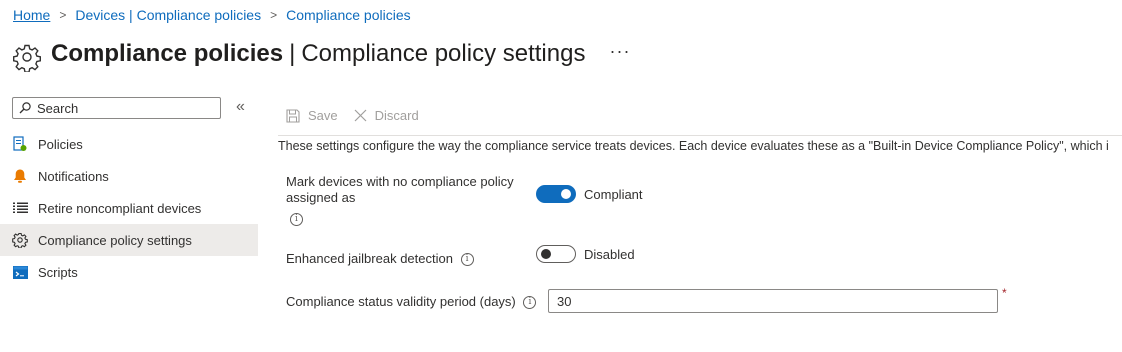  I want to click on page-title: Compliance policies, so click(167, 53).